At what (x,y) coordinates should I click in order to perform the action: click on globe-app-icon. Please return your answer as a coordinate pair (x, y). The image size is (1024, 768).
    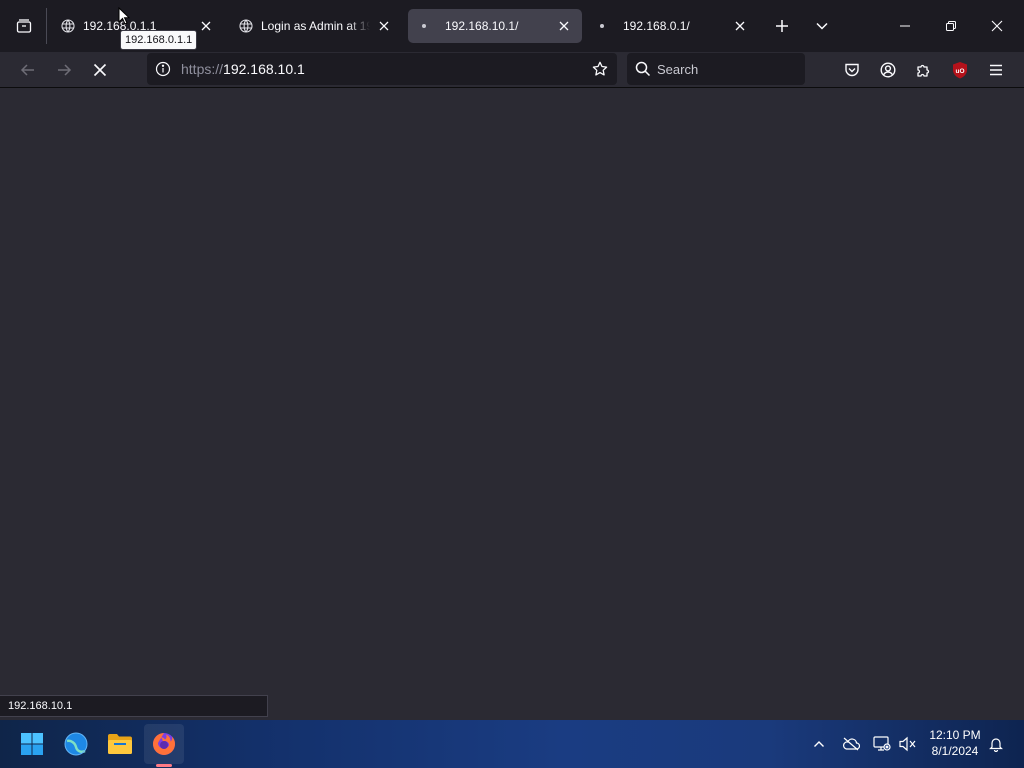
    Looking at the image, I should click on (76, 744).